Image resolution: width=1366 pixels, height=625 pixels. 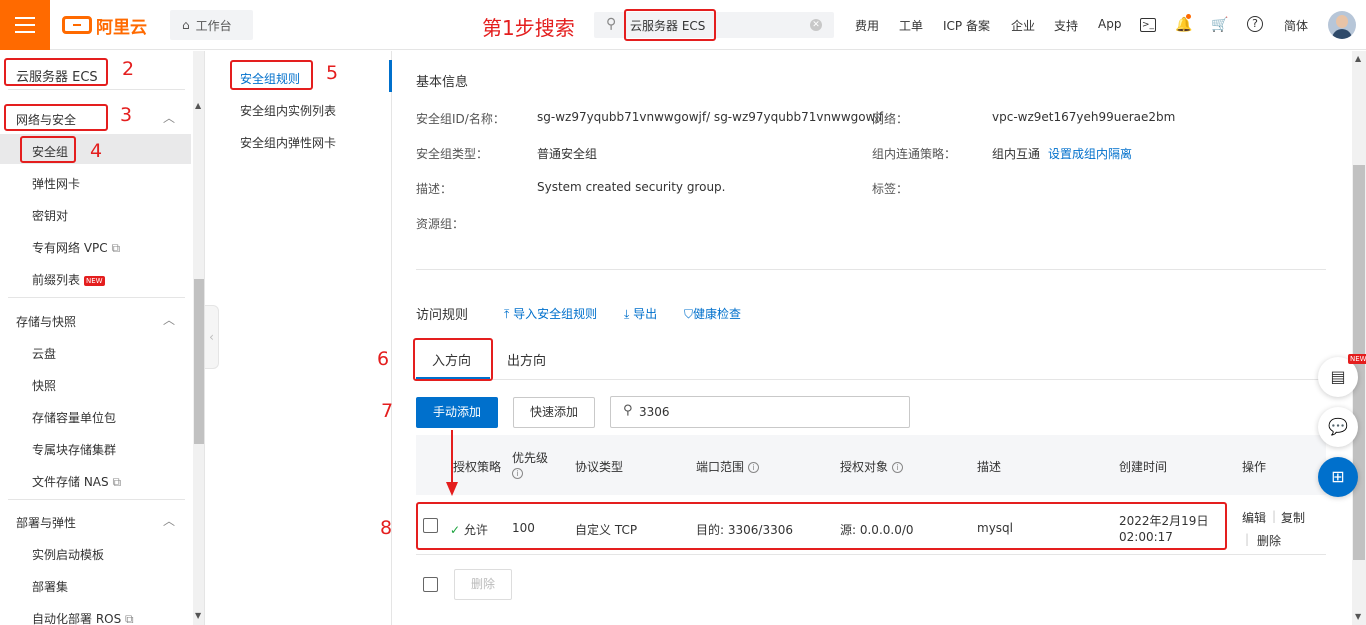 What do you see at coordinates (83, 617) in the screenshot?
I see `sidebar-item-ros: 自动化部署 ROS ⧉` at bounding box center [83, 617].